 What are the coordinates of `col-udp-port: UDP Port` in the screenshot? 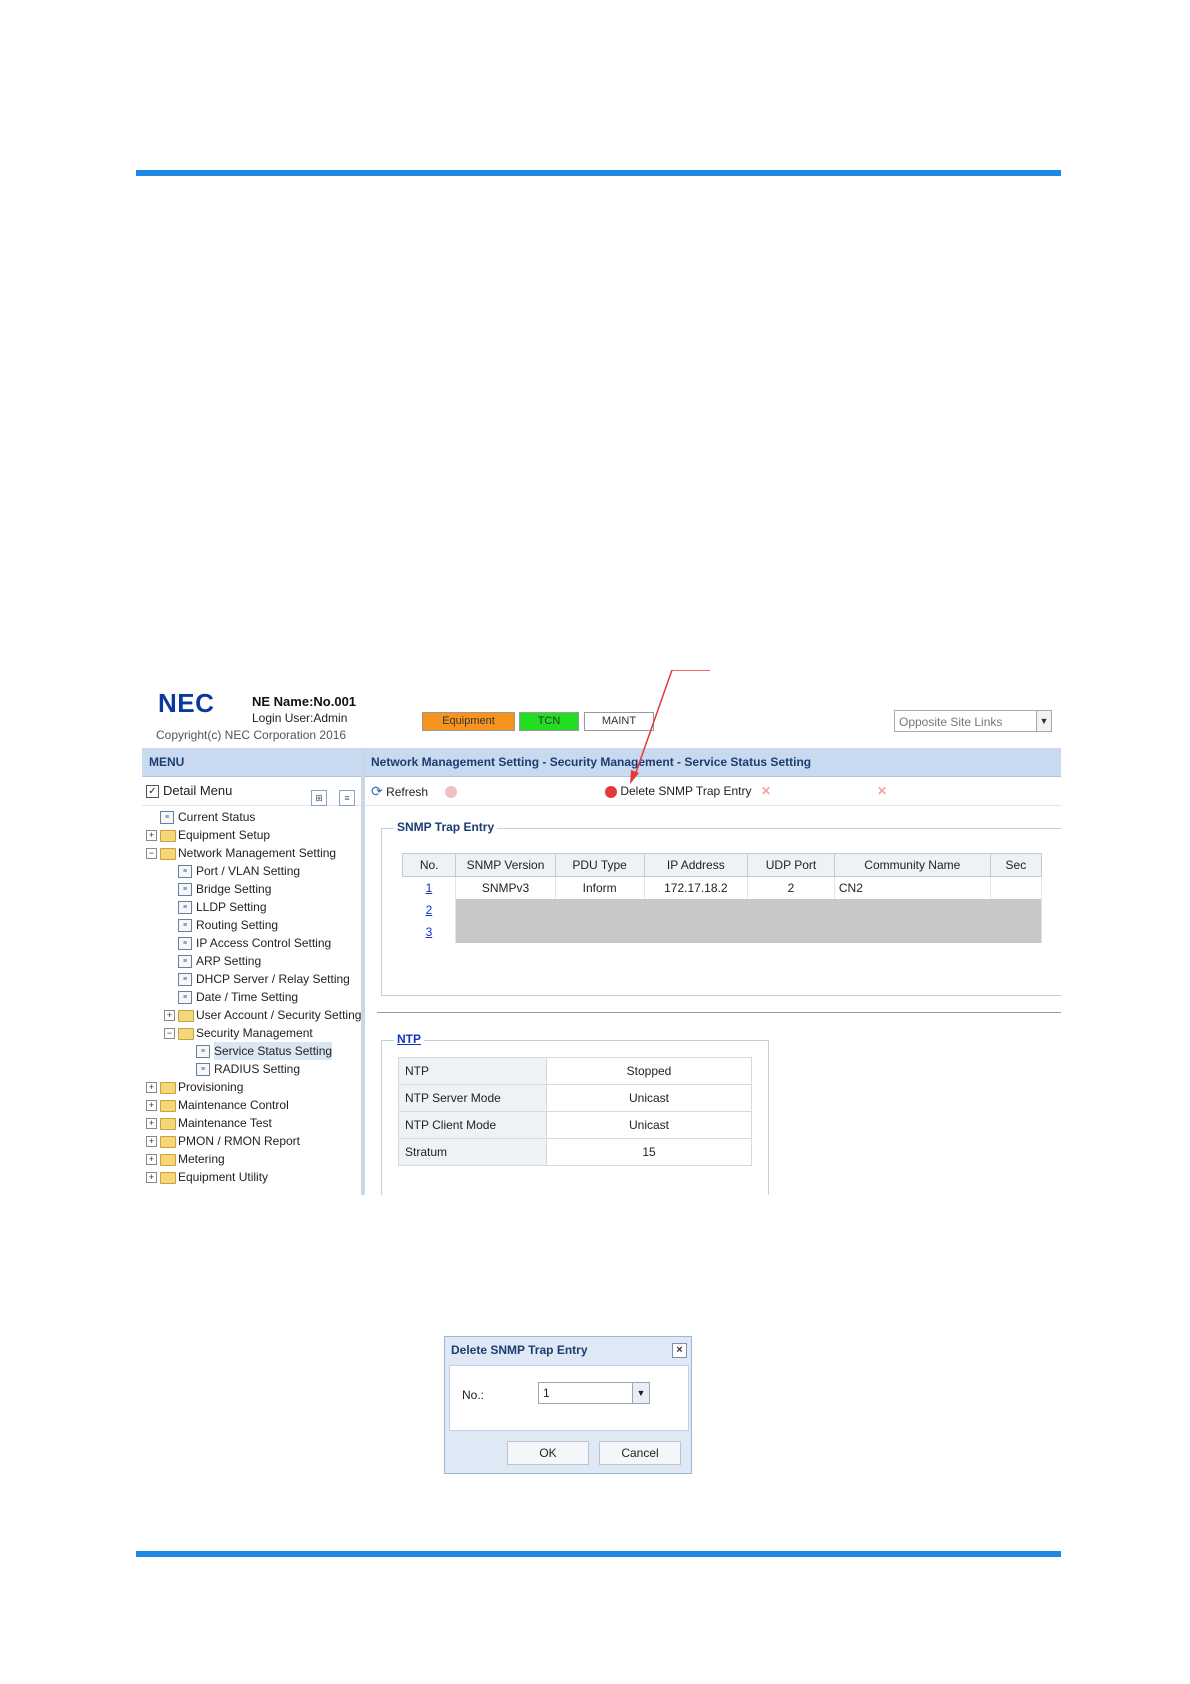 It's located at (791, 865).